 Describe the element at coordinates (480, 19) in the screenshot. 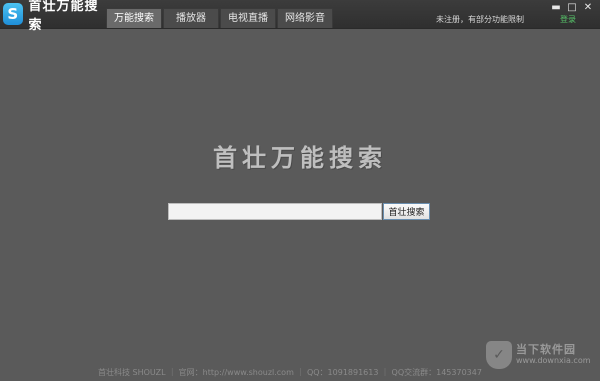

I see `registration-notice: 未注册，有部分功能限制` at that location.